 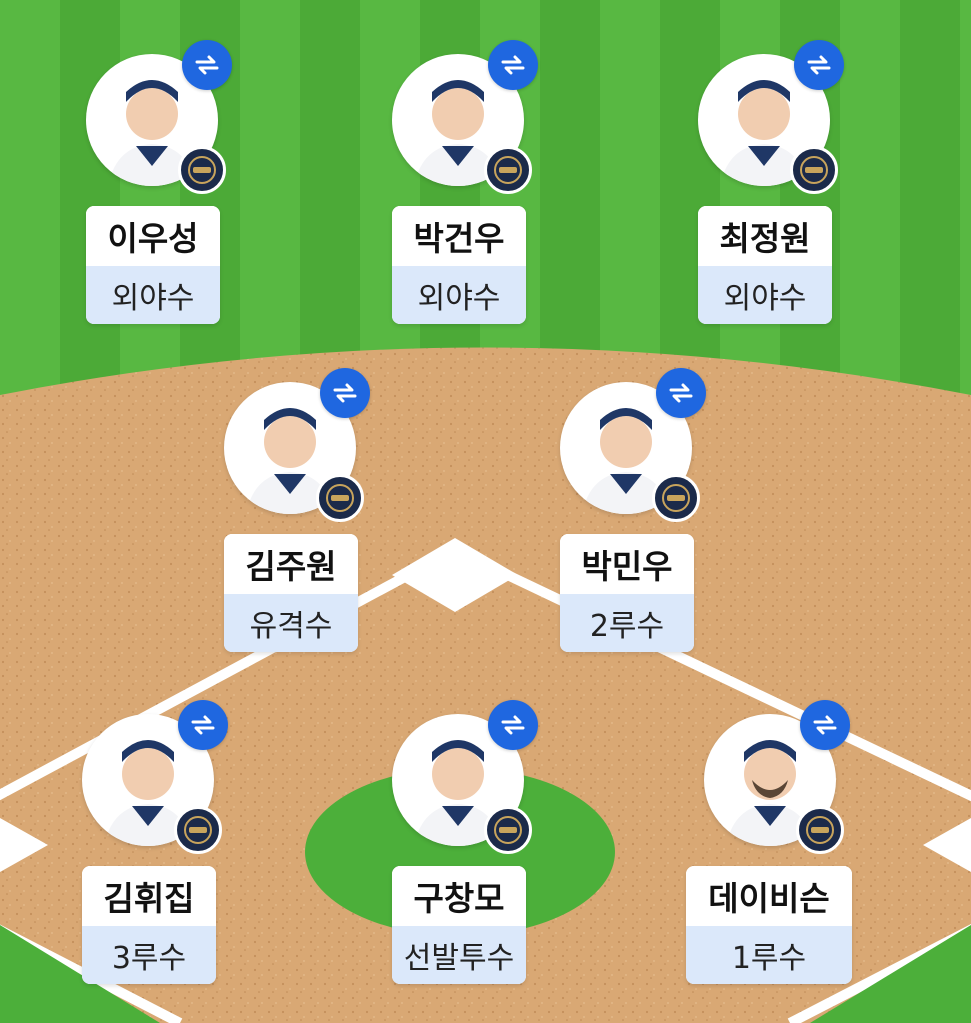 What do you see at coordinates (149, 896) in the screenshot?
I see `player-name: 김휘집` at bounding box center [149, 896].